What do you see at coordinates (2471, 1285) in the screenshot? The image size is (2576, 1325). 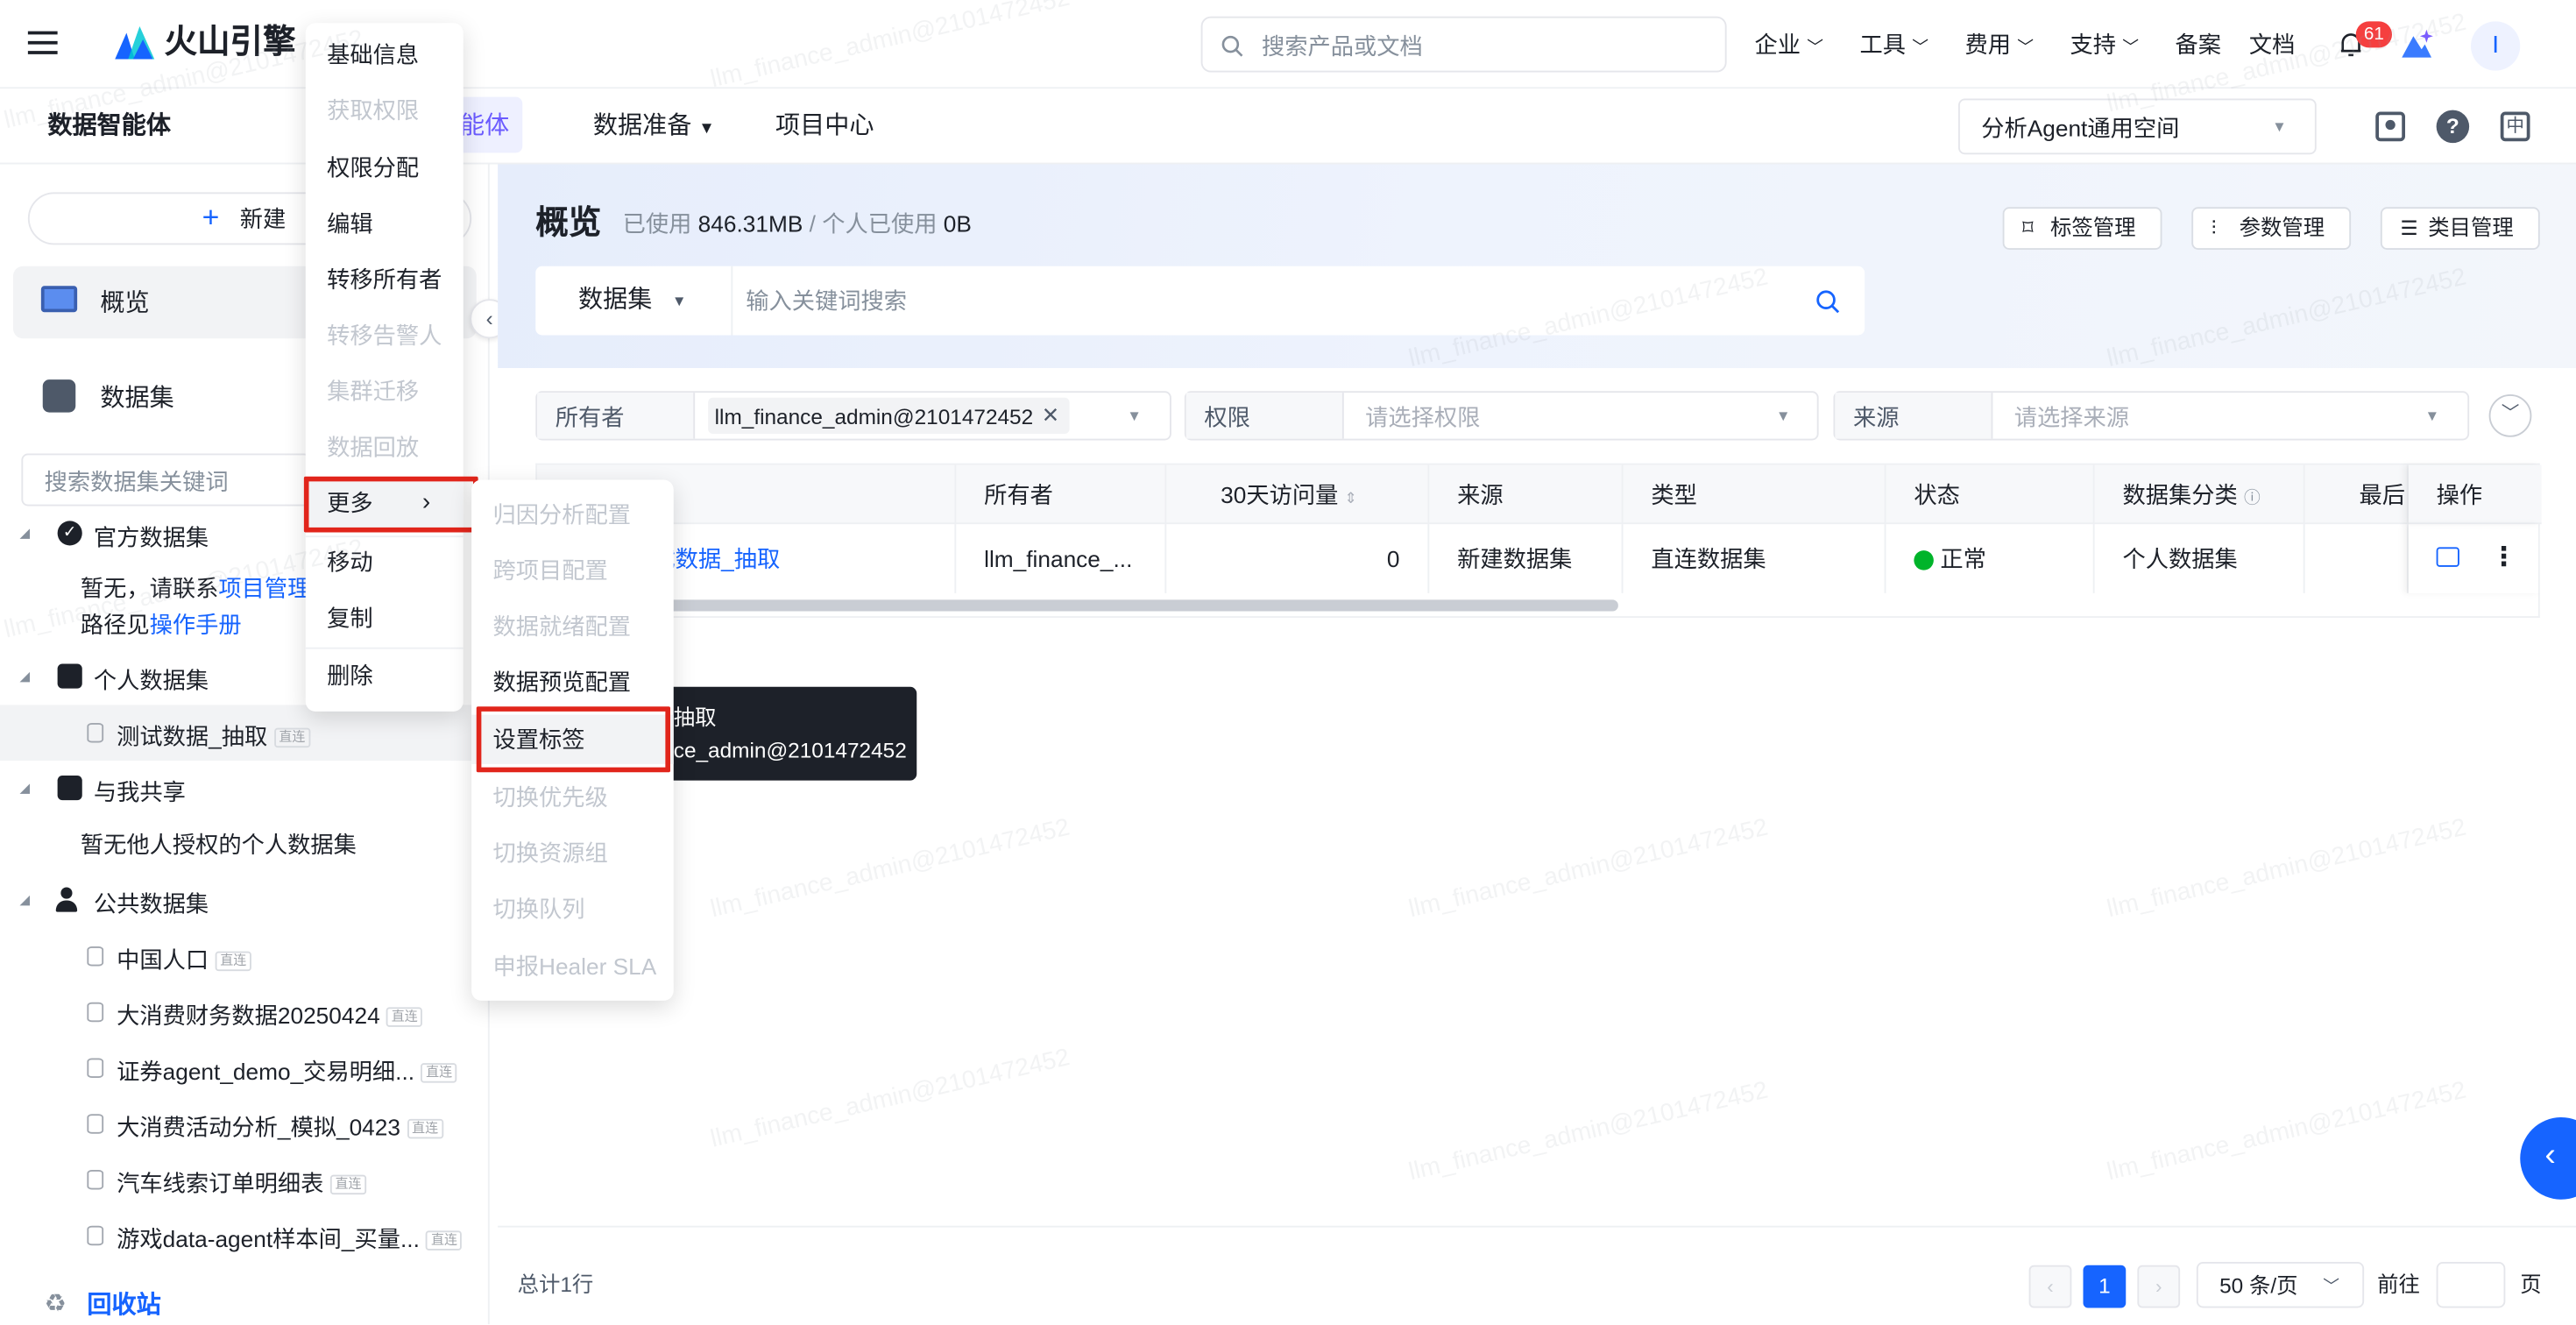 I see `goto-page-input` at bounding box center [2471, 1285].